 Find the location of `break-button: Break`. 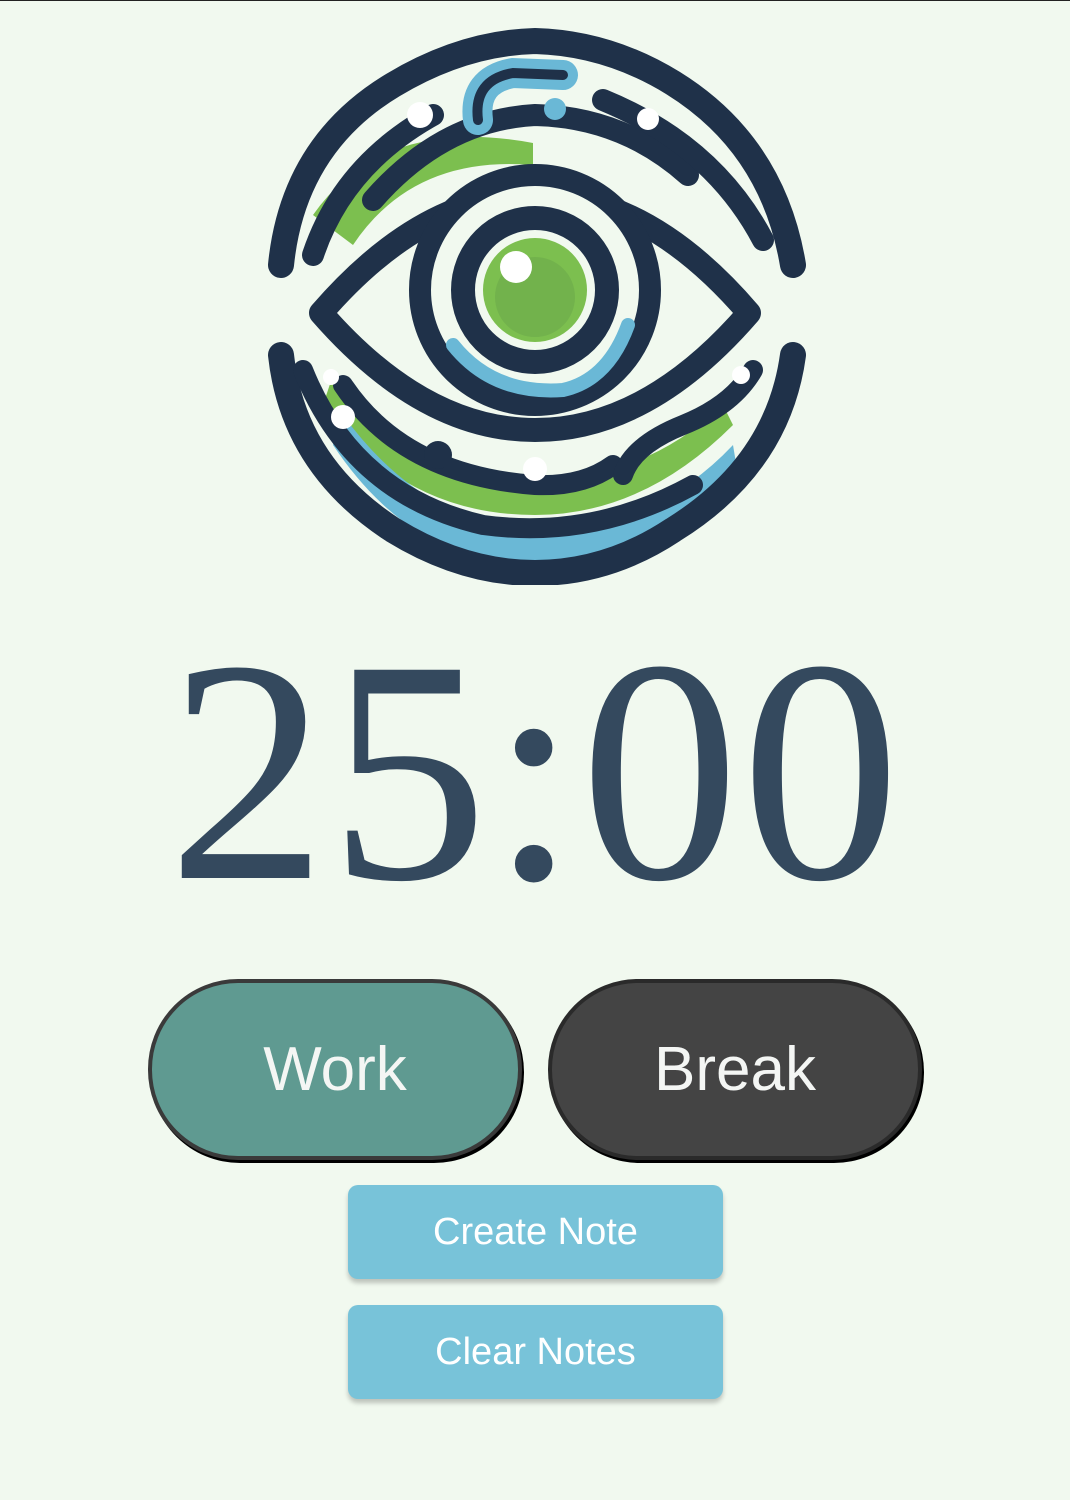

break-button: Break is located at coordinates (735, 1069).